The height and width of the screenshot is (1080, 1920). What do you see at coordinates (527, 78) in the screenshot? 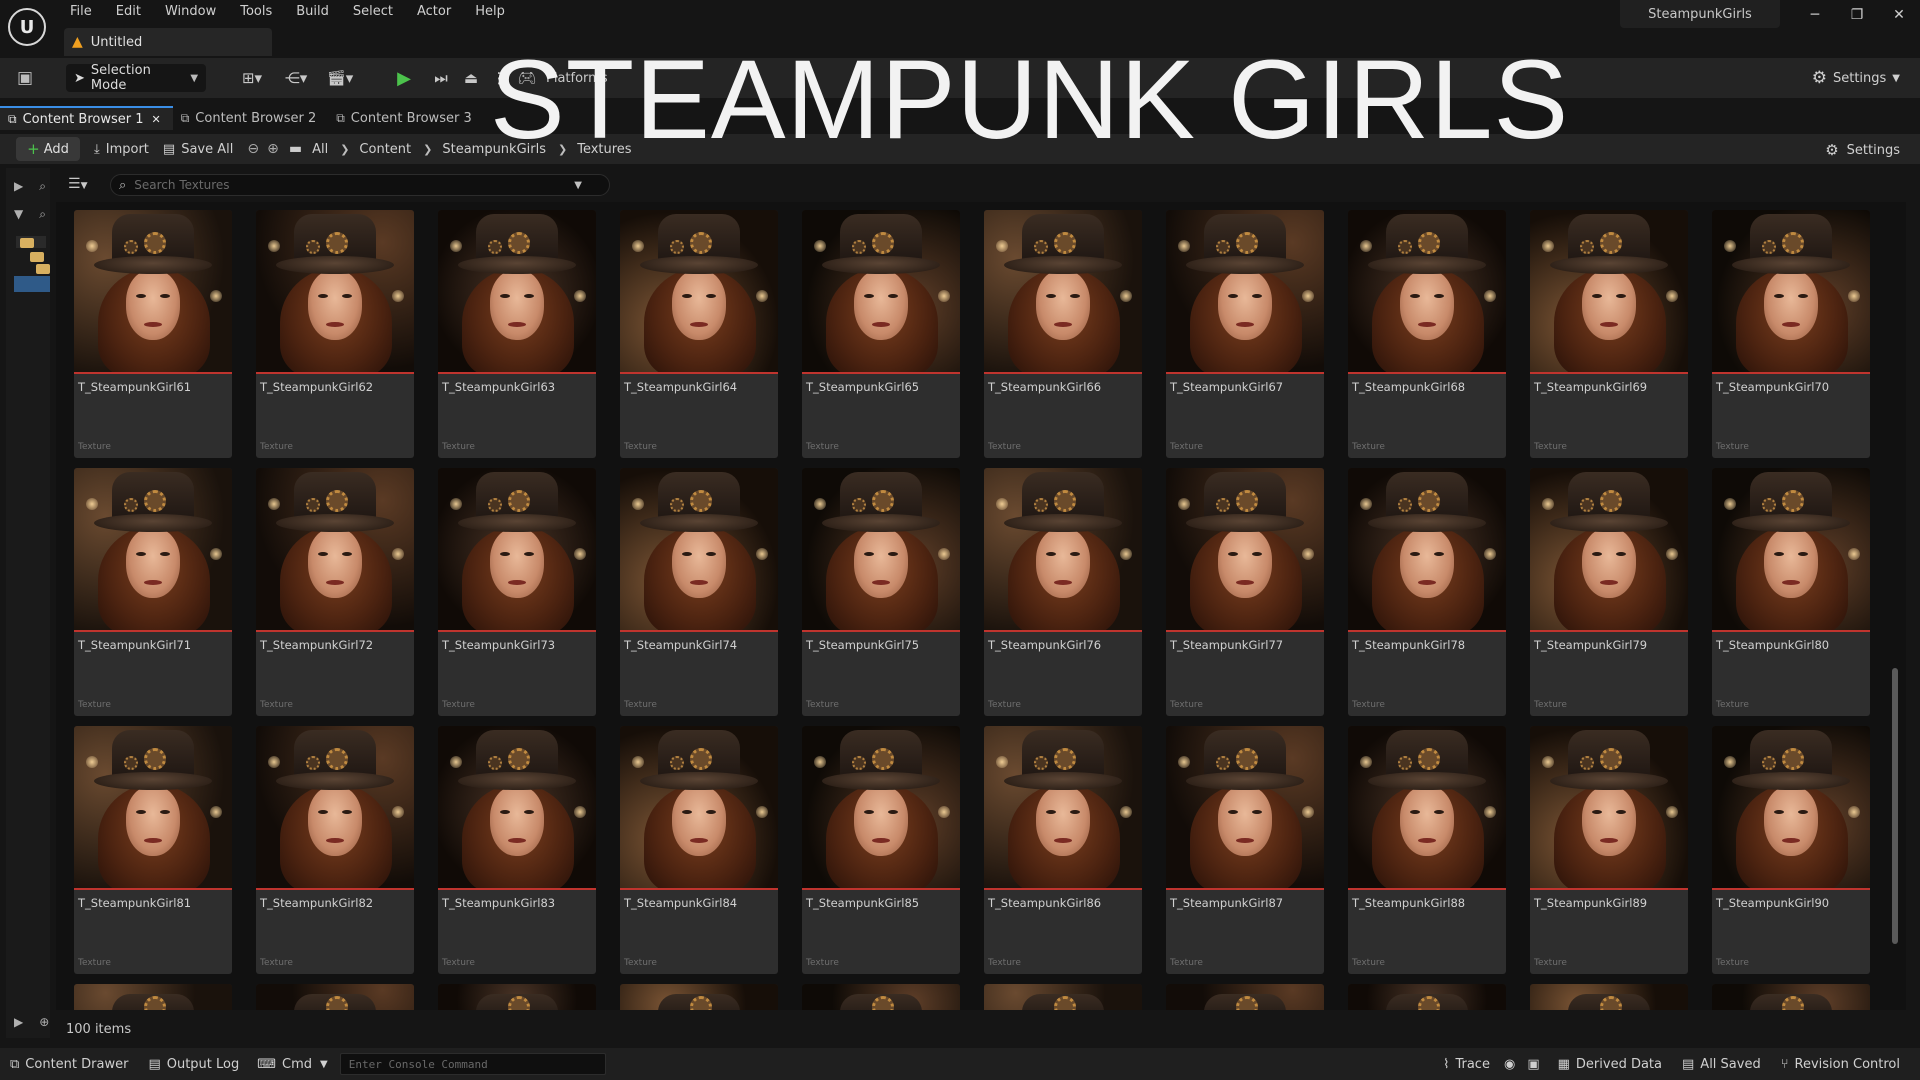
I see `gamepad-icon: 🎮︎` at bounding box center [527, 78].